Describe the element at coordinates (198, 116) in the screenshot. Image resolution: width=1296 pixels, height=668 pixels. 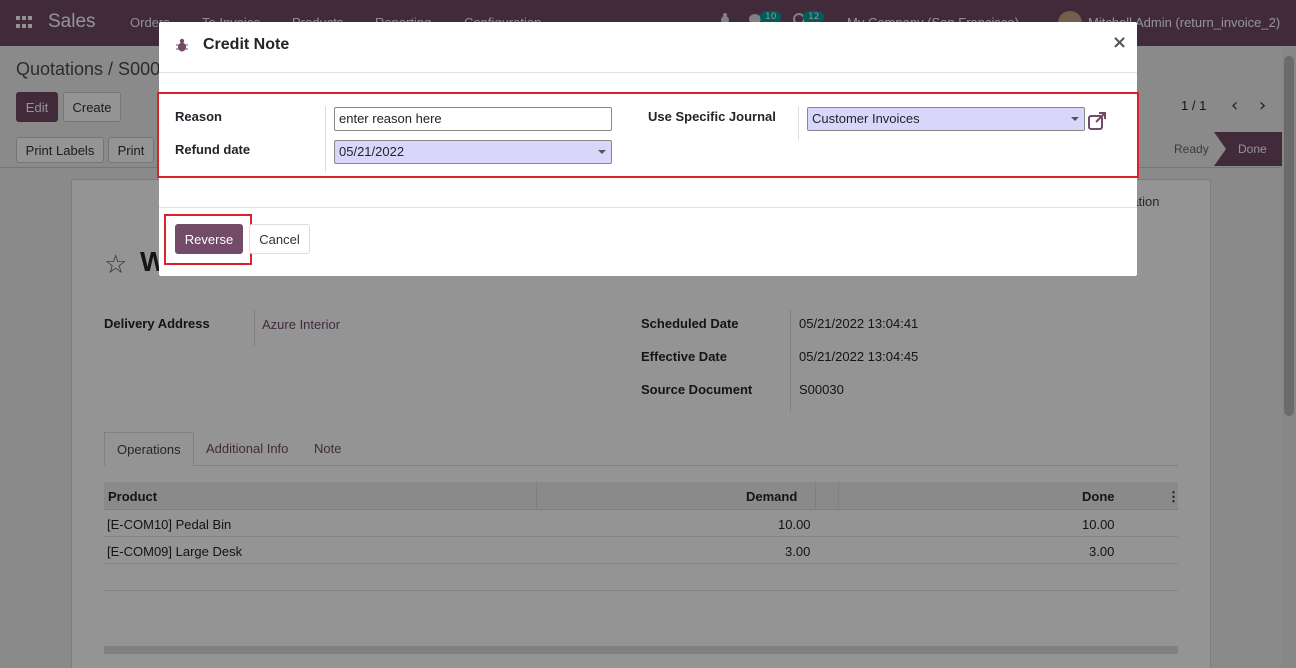
I see `reason-label: Reason` at that location.